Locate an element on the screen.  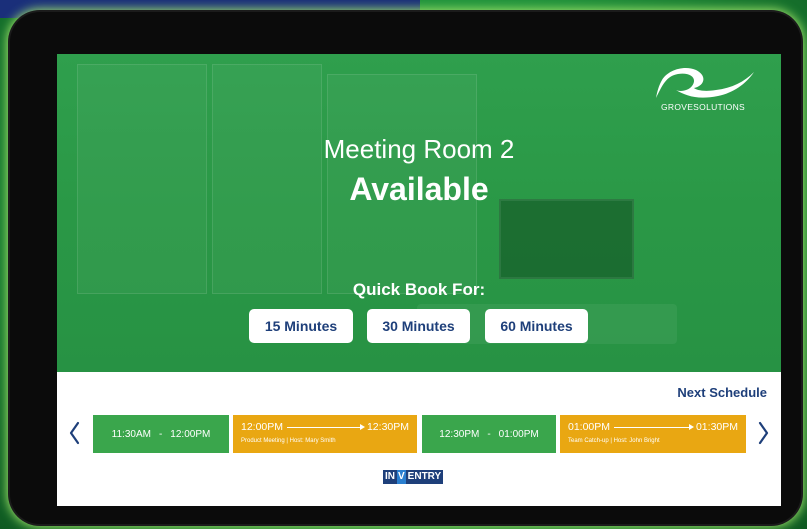
chevron-right-icon is located at coordinates (764, 433).